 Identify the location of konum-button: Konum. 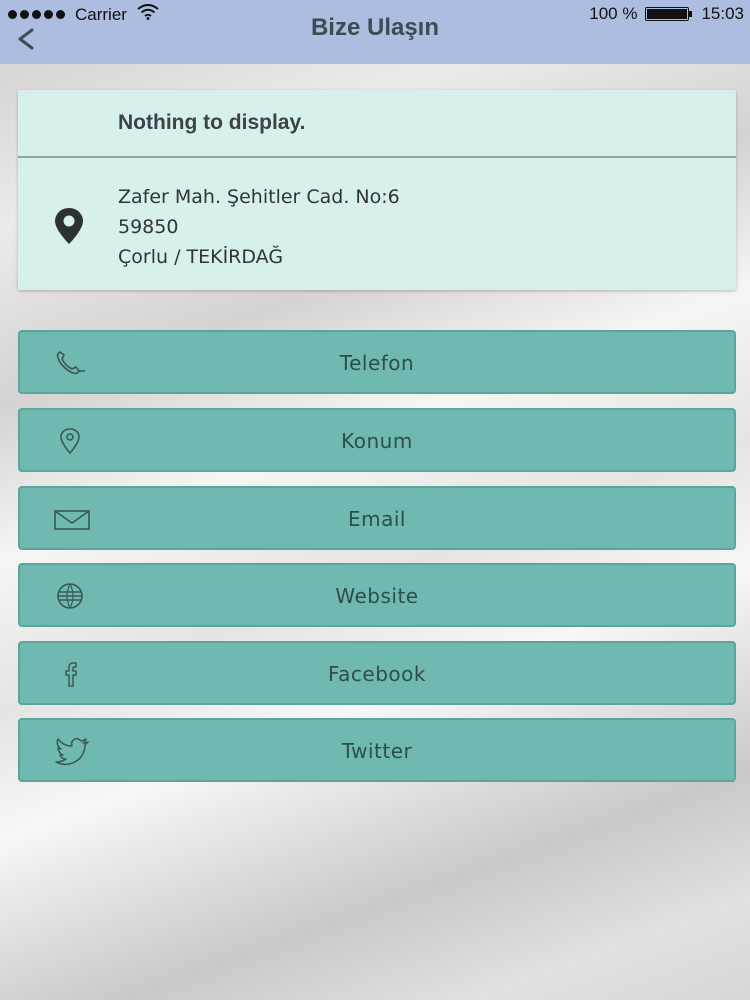
(377, 440).